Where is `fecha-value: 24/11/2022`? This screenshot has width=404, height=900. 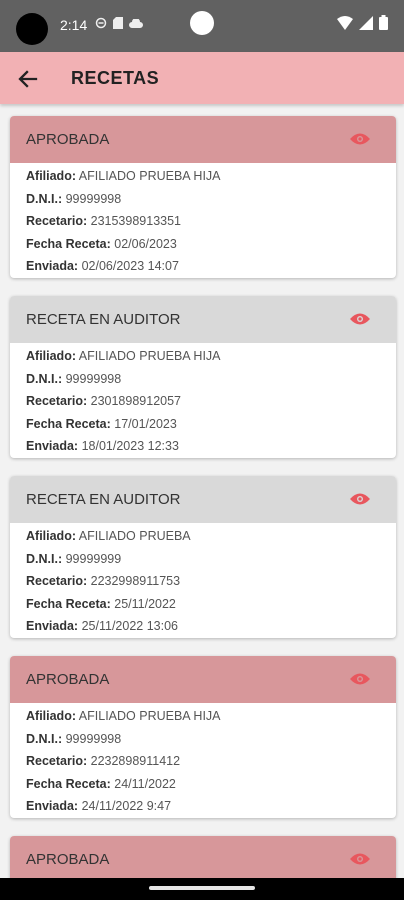
fecha-value: 24/11/2022 is located at coordinates (145, 783).